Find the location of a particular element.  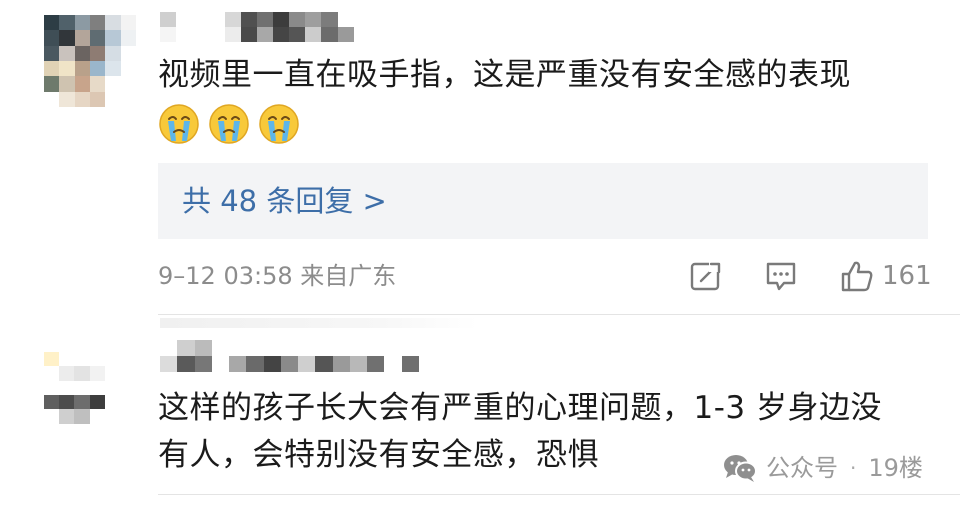

thumbs-up-icon is located at coordinates (857, 276).